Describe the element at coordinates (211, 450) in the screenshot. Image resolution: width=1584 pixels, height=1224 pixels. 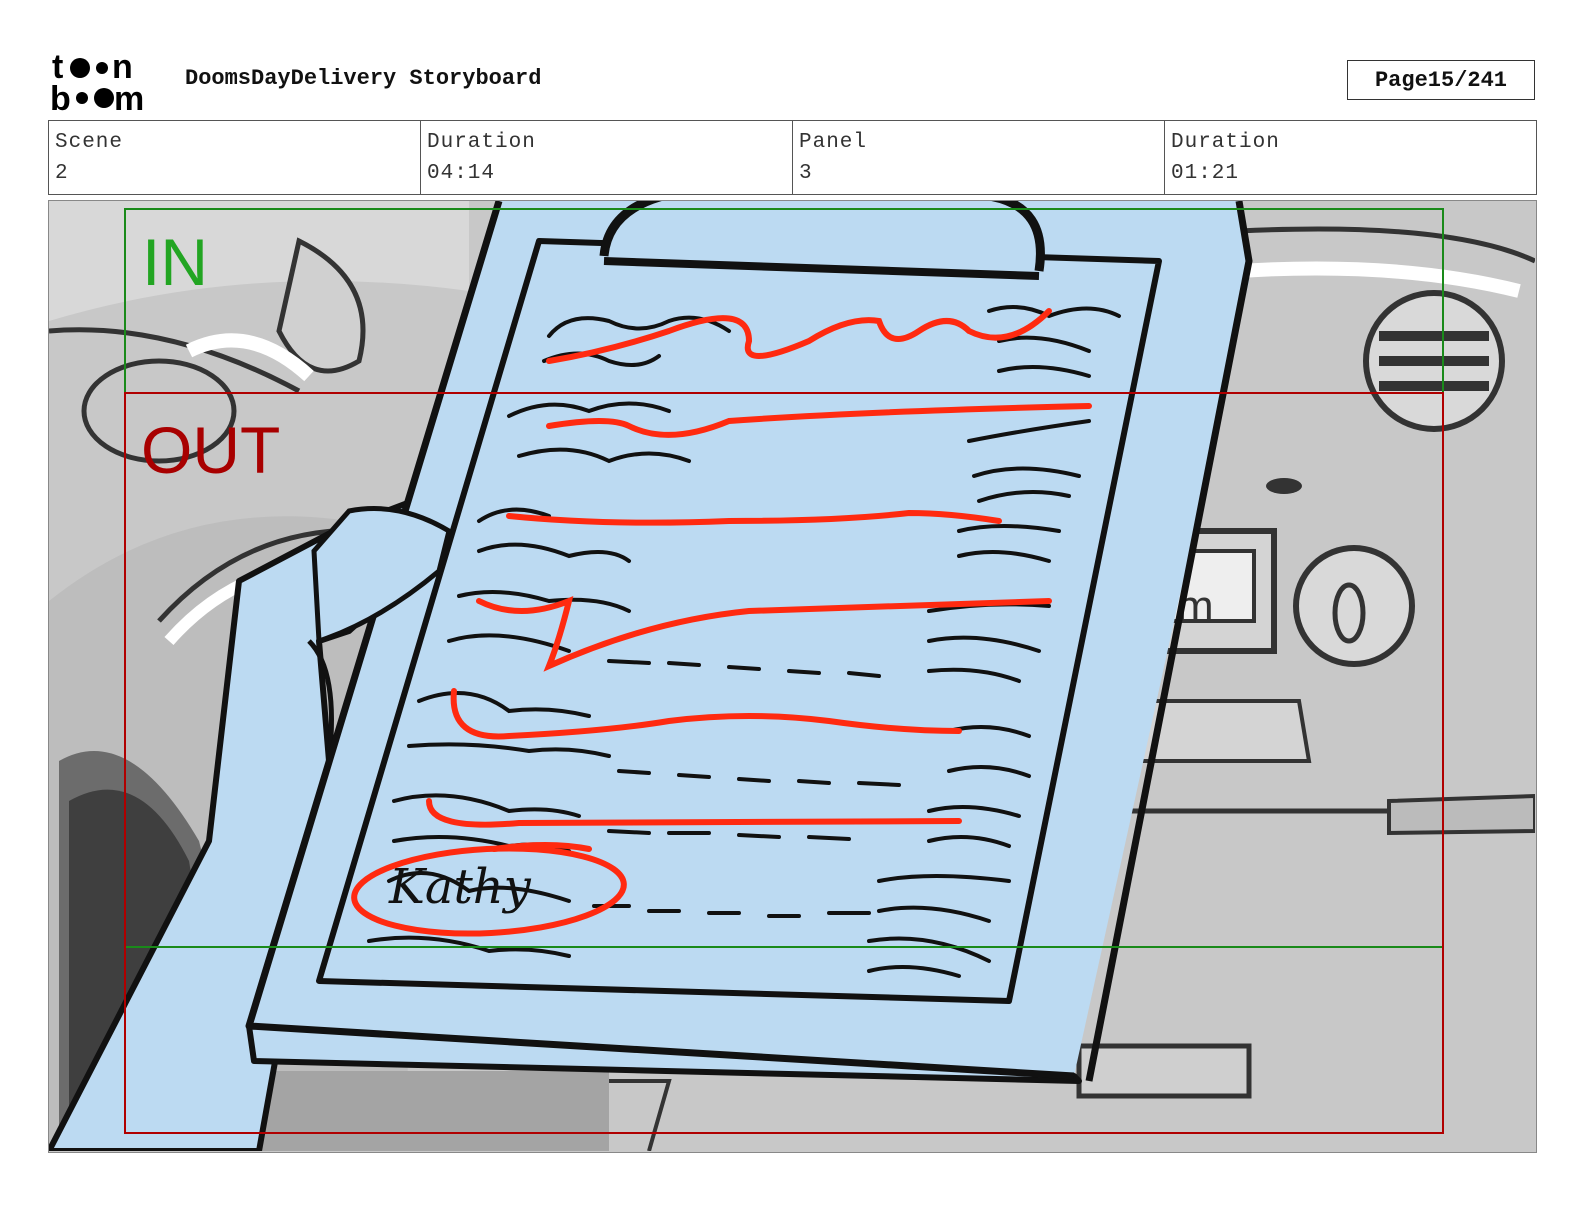
I see `out-marker: OUT` at that location.